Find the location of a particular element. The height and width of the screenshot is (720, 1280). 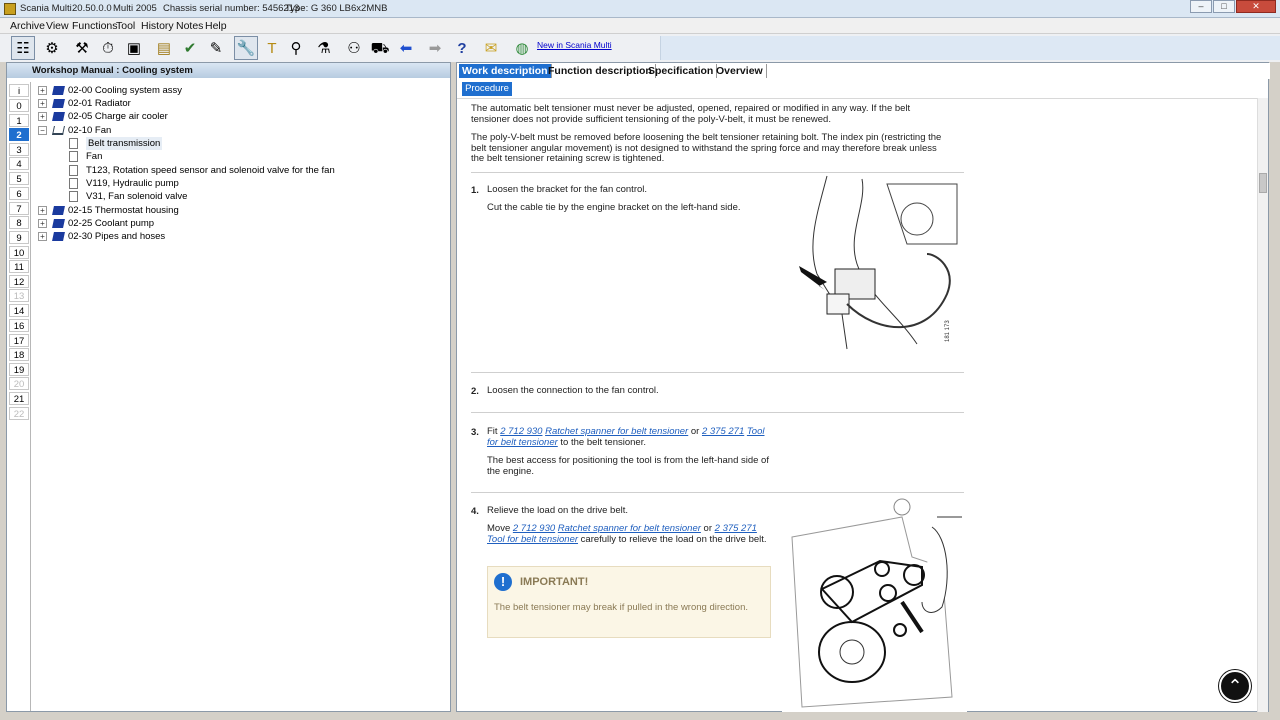

tree-item: +02-00 Cooling system assy is located at coordinates (110, 90).